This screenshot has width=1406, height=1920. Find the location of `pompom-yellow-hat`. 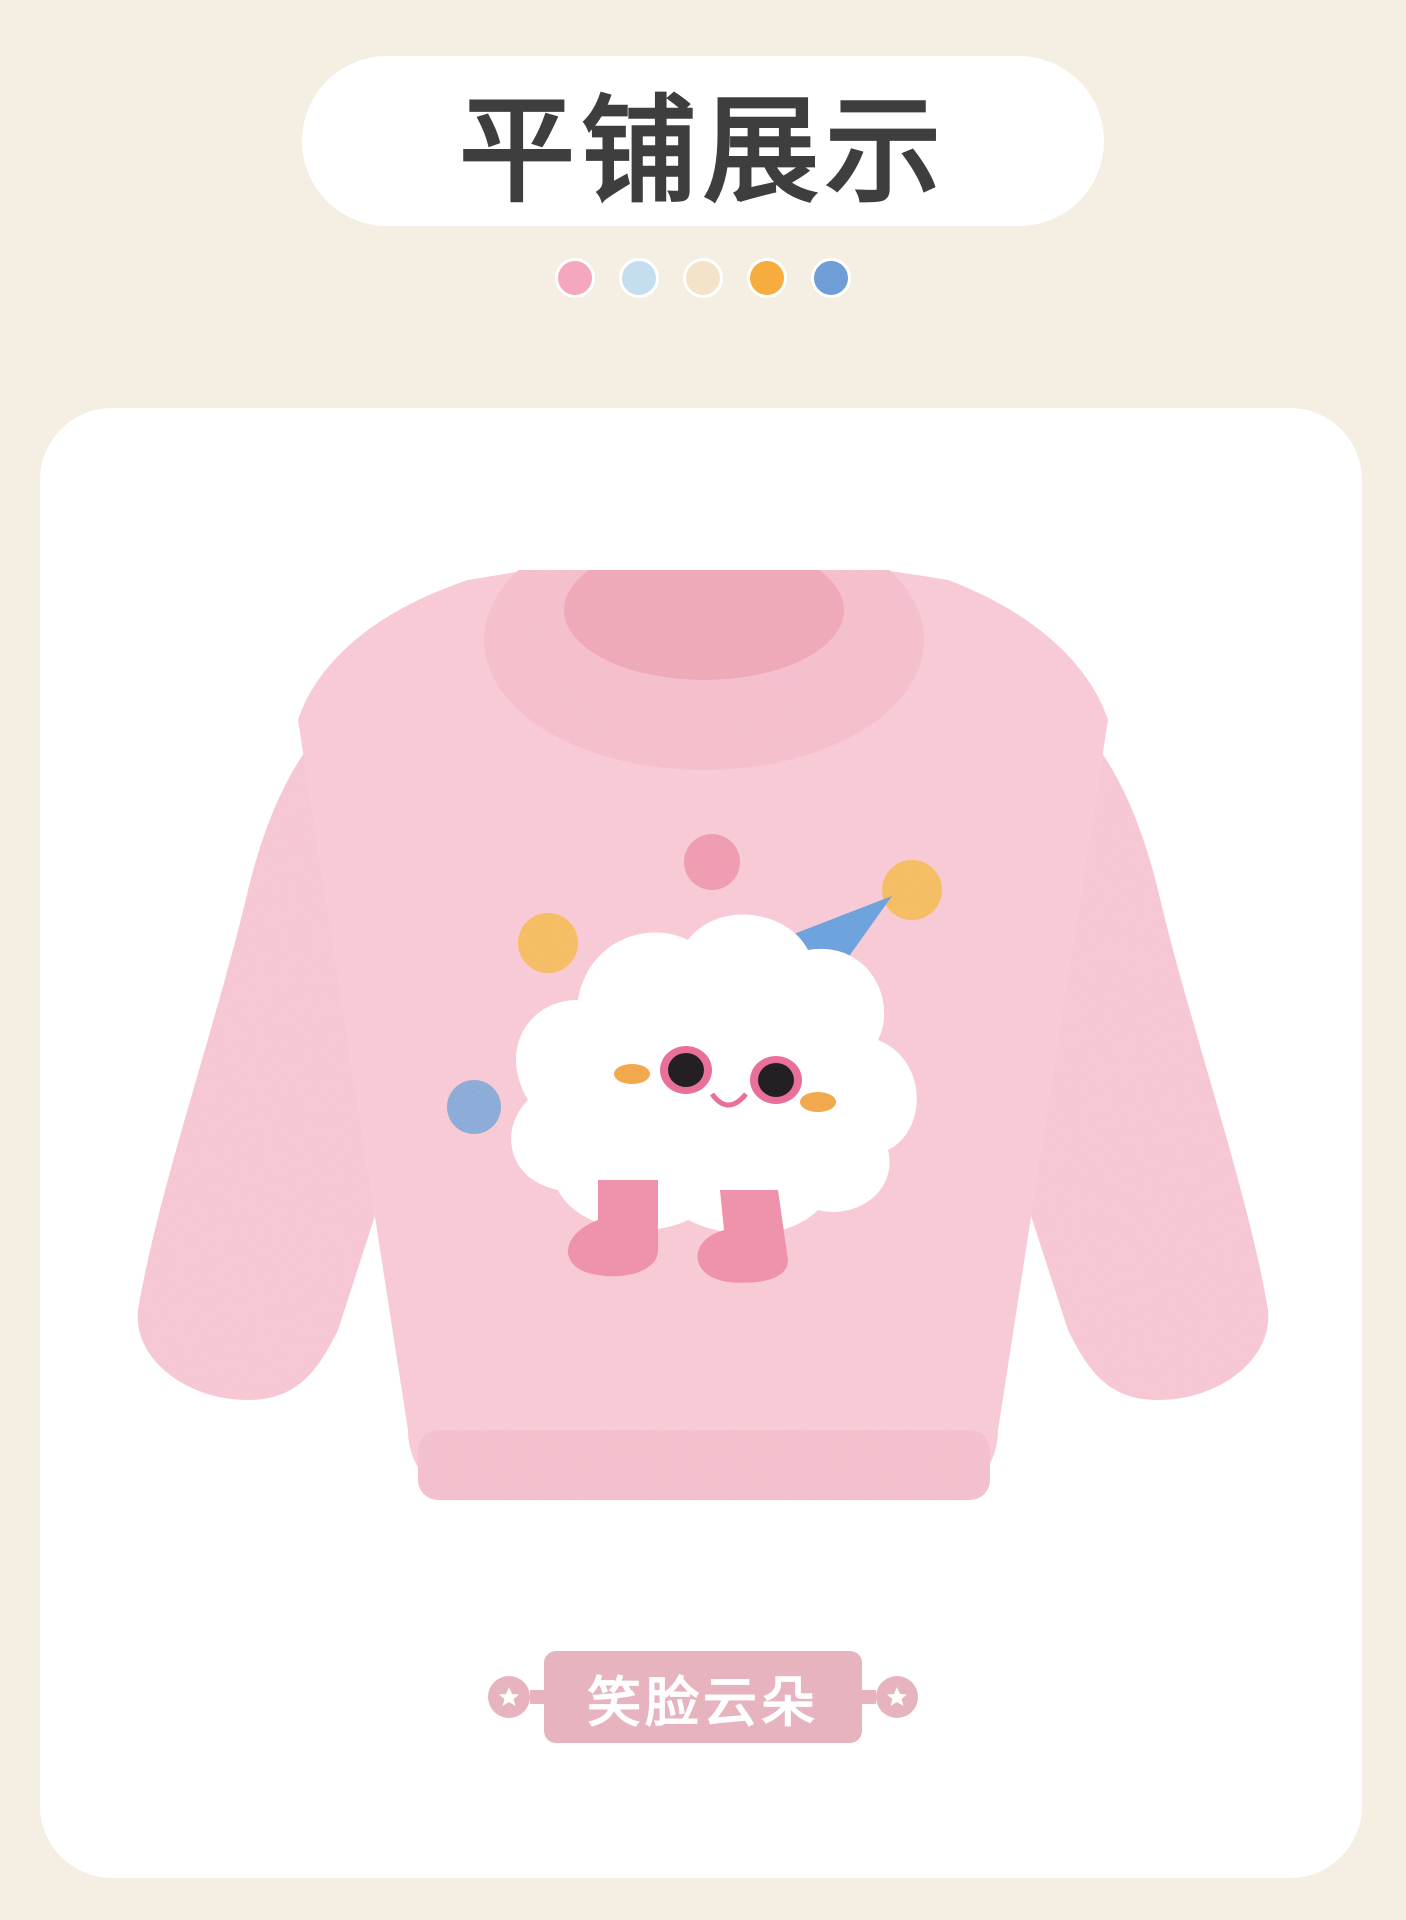

pompom-yellow-hat is located at coordinates (912, 890).